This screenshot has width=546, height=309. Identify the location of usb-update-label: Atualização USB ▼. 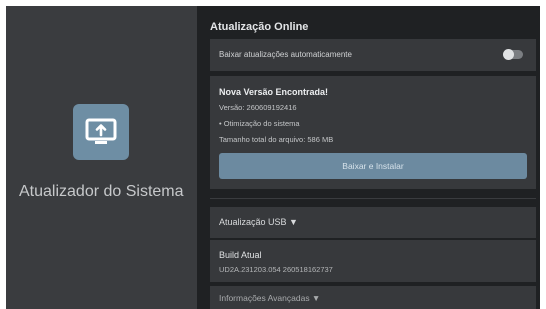
(258, 222).